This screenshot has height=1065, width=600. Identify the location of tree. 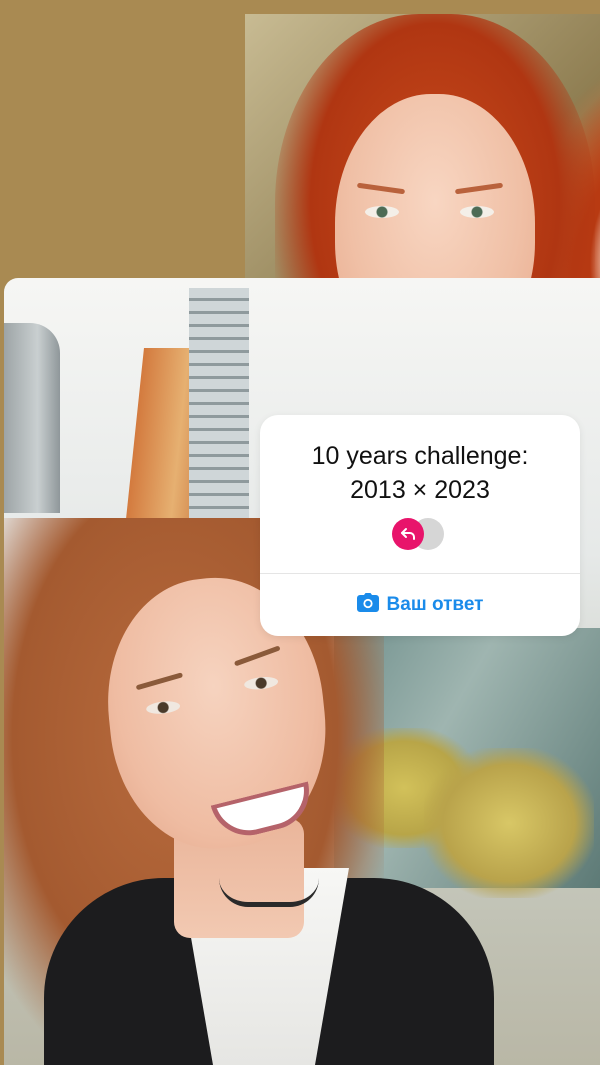
(509, 823).